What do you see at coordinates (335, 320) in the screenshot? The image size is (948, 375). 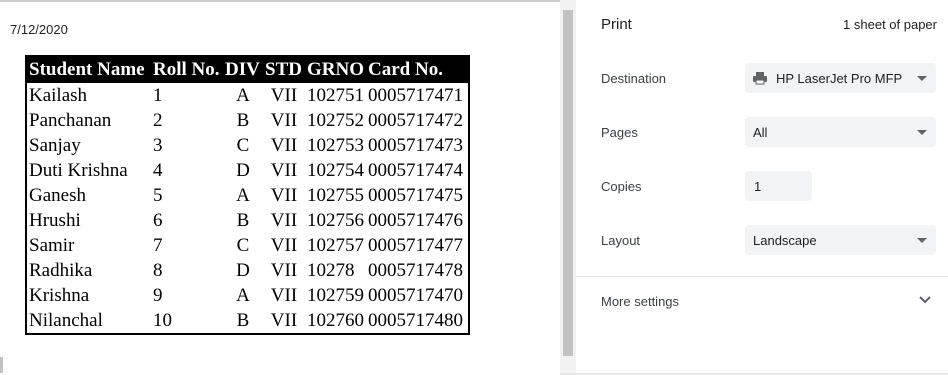 I see `table-cell: 102760` at bounding box center [335, 320].